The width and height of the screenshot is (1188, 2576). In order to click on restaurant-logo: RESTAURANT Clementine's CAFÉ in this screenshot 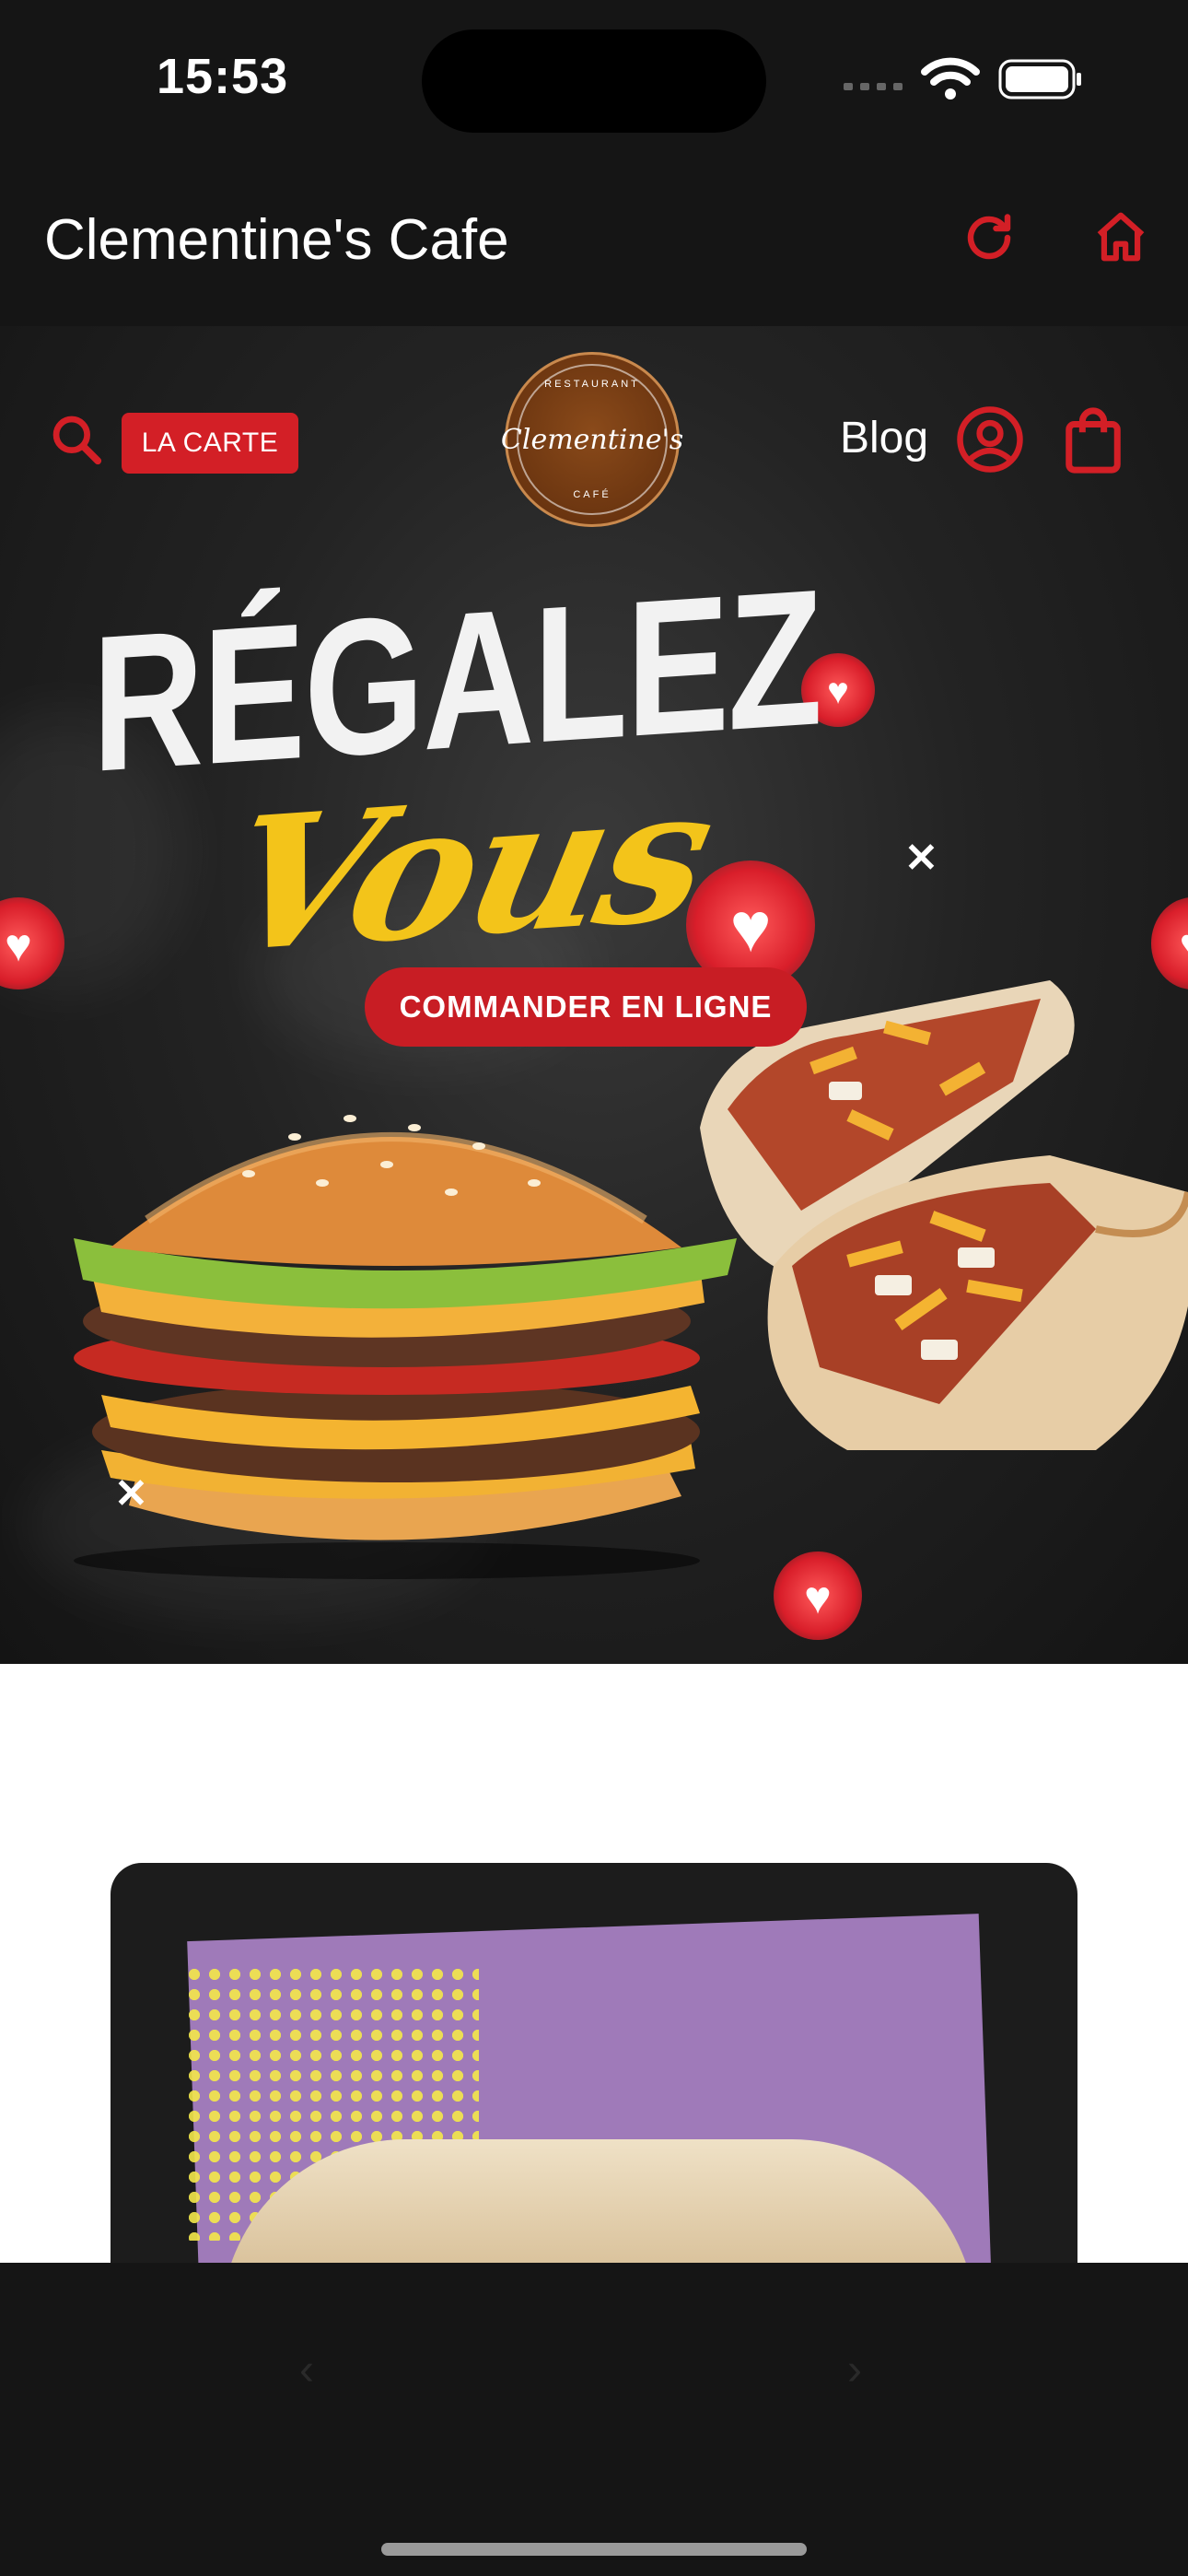, I will do `click(592, 439)`.